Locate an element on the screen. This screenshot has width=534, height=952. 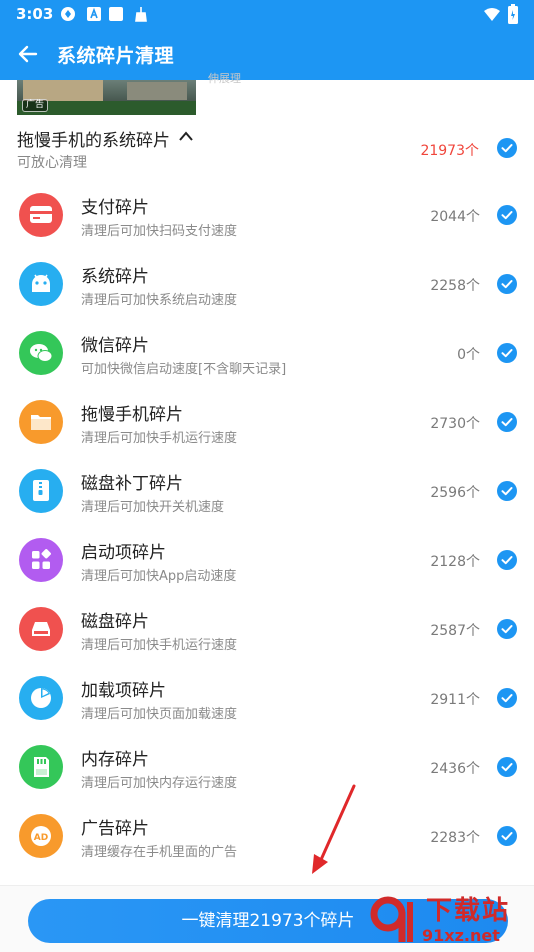
item-name: 微信碎片 is located at coordinates (115, 346).